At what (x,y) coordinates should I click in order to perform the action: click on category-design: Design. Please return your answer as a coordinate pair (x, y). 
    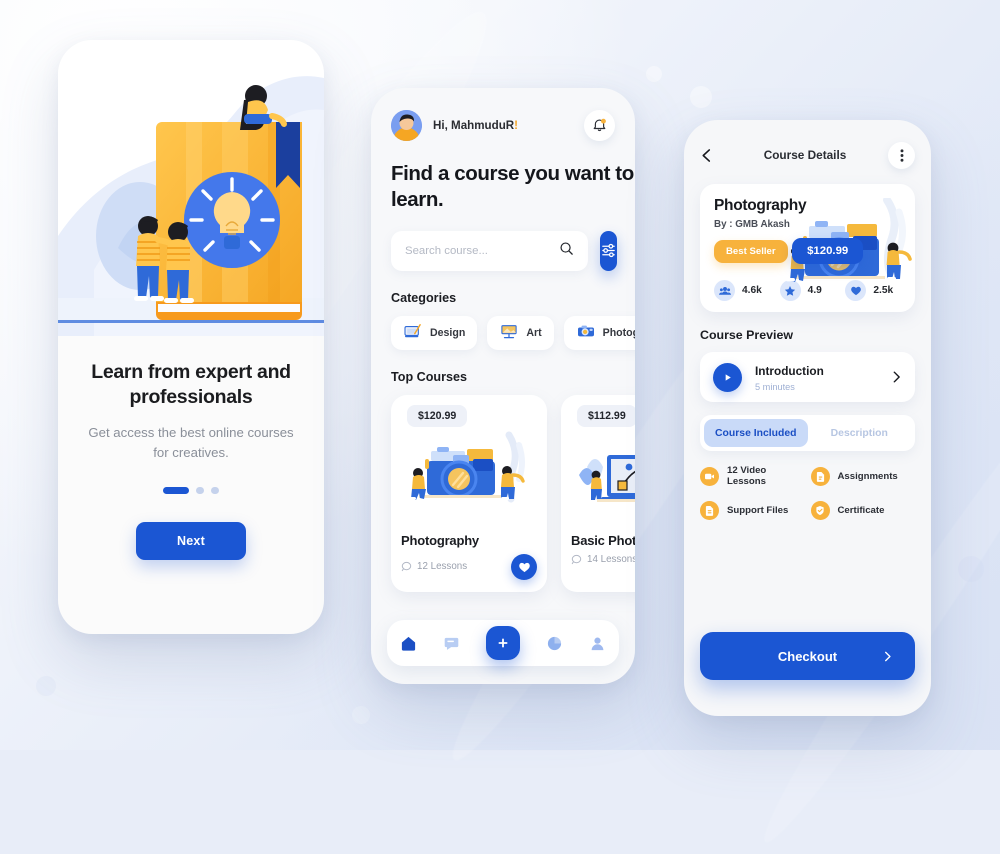
    Looking at the image, I should click on (434, 332).